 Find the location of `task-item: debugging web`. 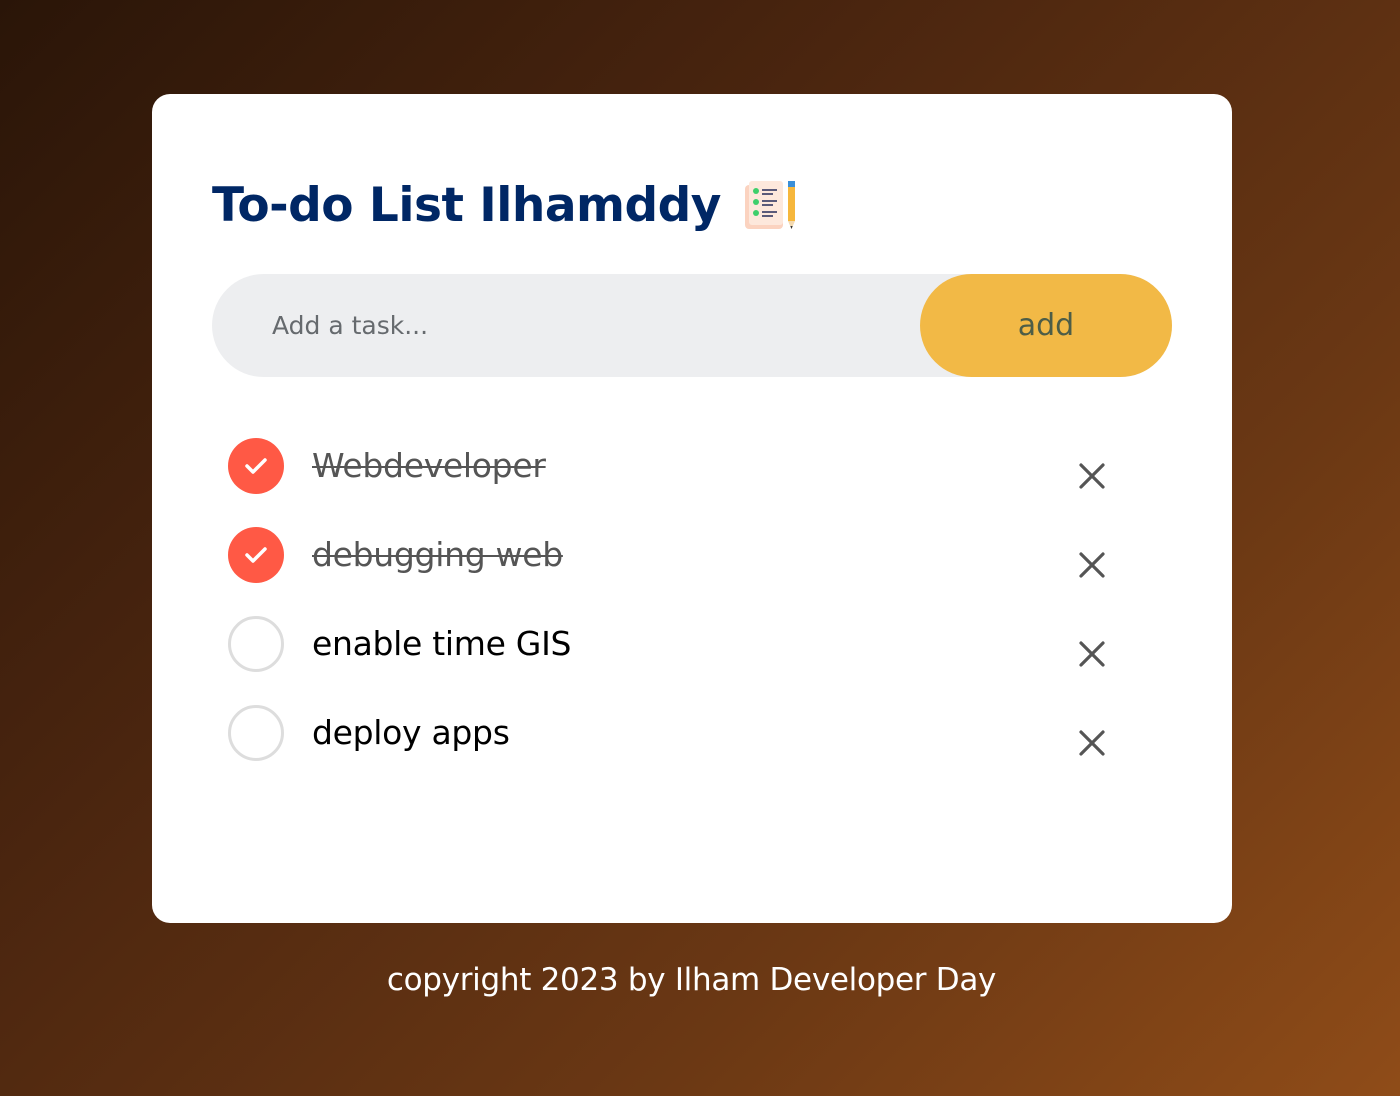

task-item: debugging web is located at coordinates (700, 571).